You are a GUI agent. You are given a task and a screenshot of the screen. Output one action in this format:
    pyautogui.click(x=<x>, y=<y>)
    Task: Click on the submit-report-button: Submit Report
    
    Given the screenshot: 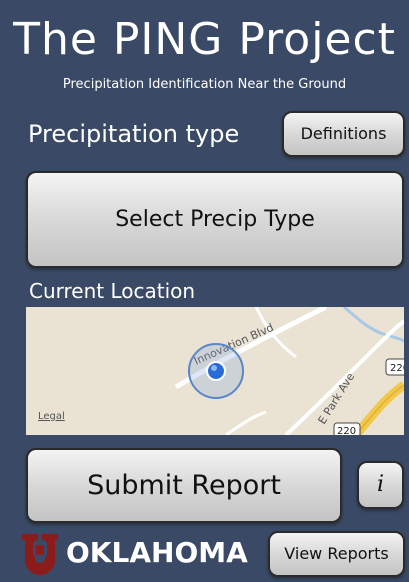 What is the action you would take?
    pyautogui.click(x=184, y=485)
    